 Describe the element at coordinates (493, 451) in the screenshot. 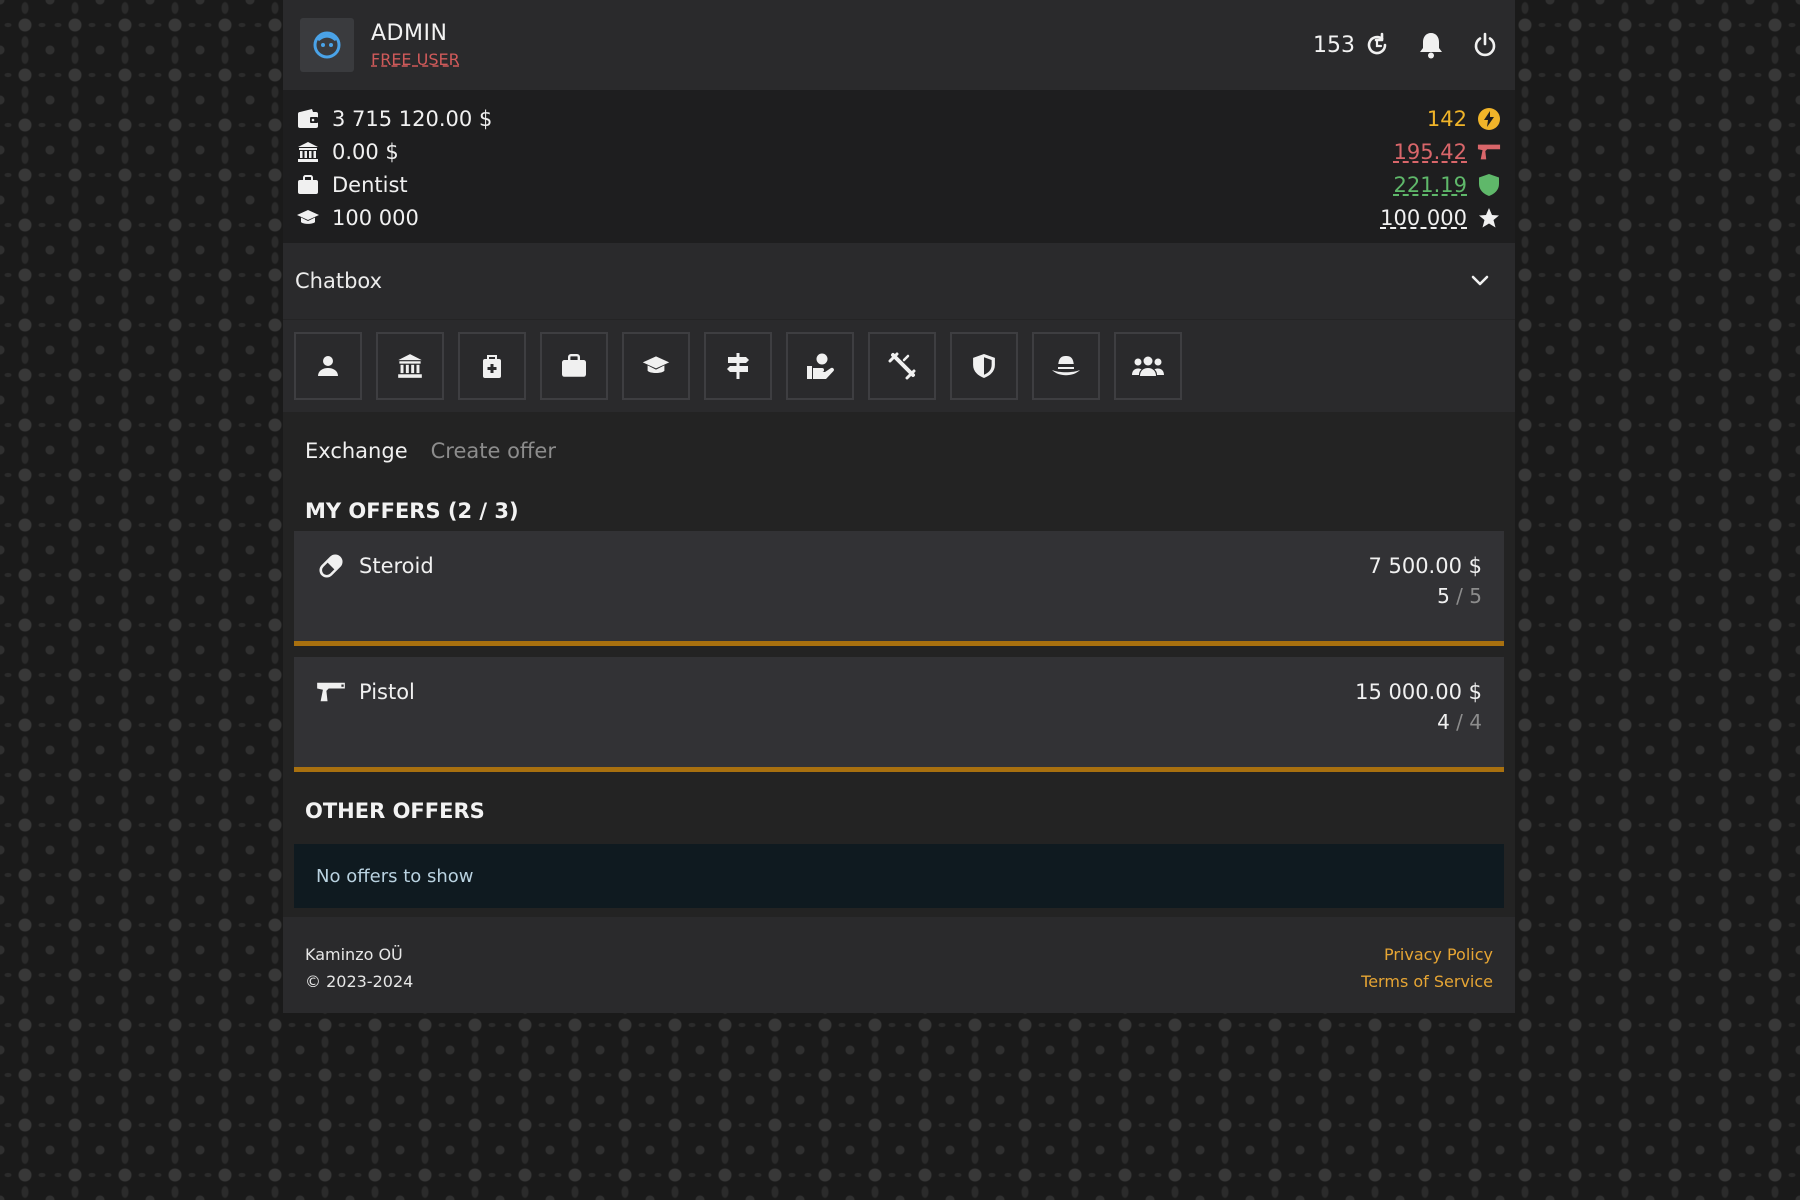

I see `tab-create-offer: Create offer` at that location.